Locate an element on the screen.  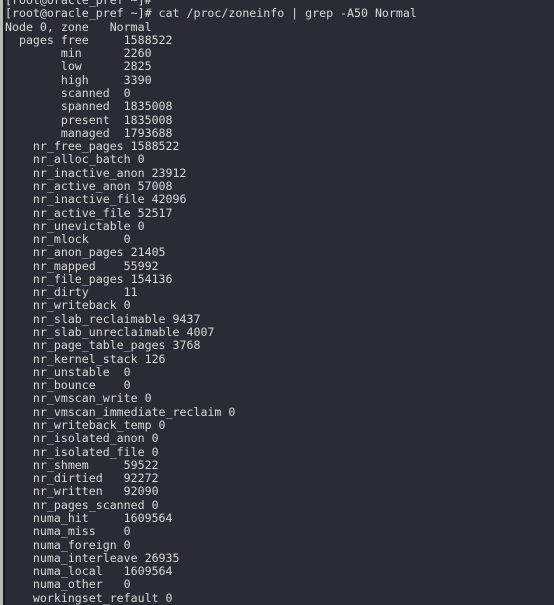
terminal-line: nr_alloc_batch 0 is located at coordinates (75, 159).